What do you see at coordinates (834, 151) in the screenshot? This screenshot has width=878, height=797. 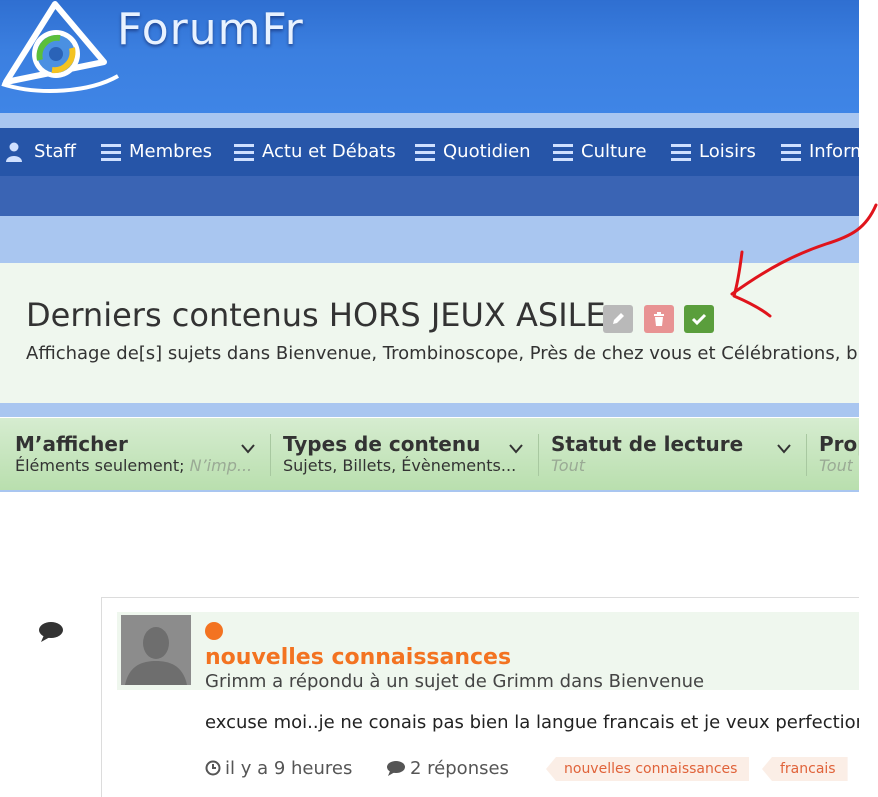 I see `nav-label-inform: Inform` at bounding box center [834, 151].